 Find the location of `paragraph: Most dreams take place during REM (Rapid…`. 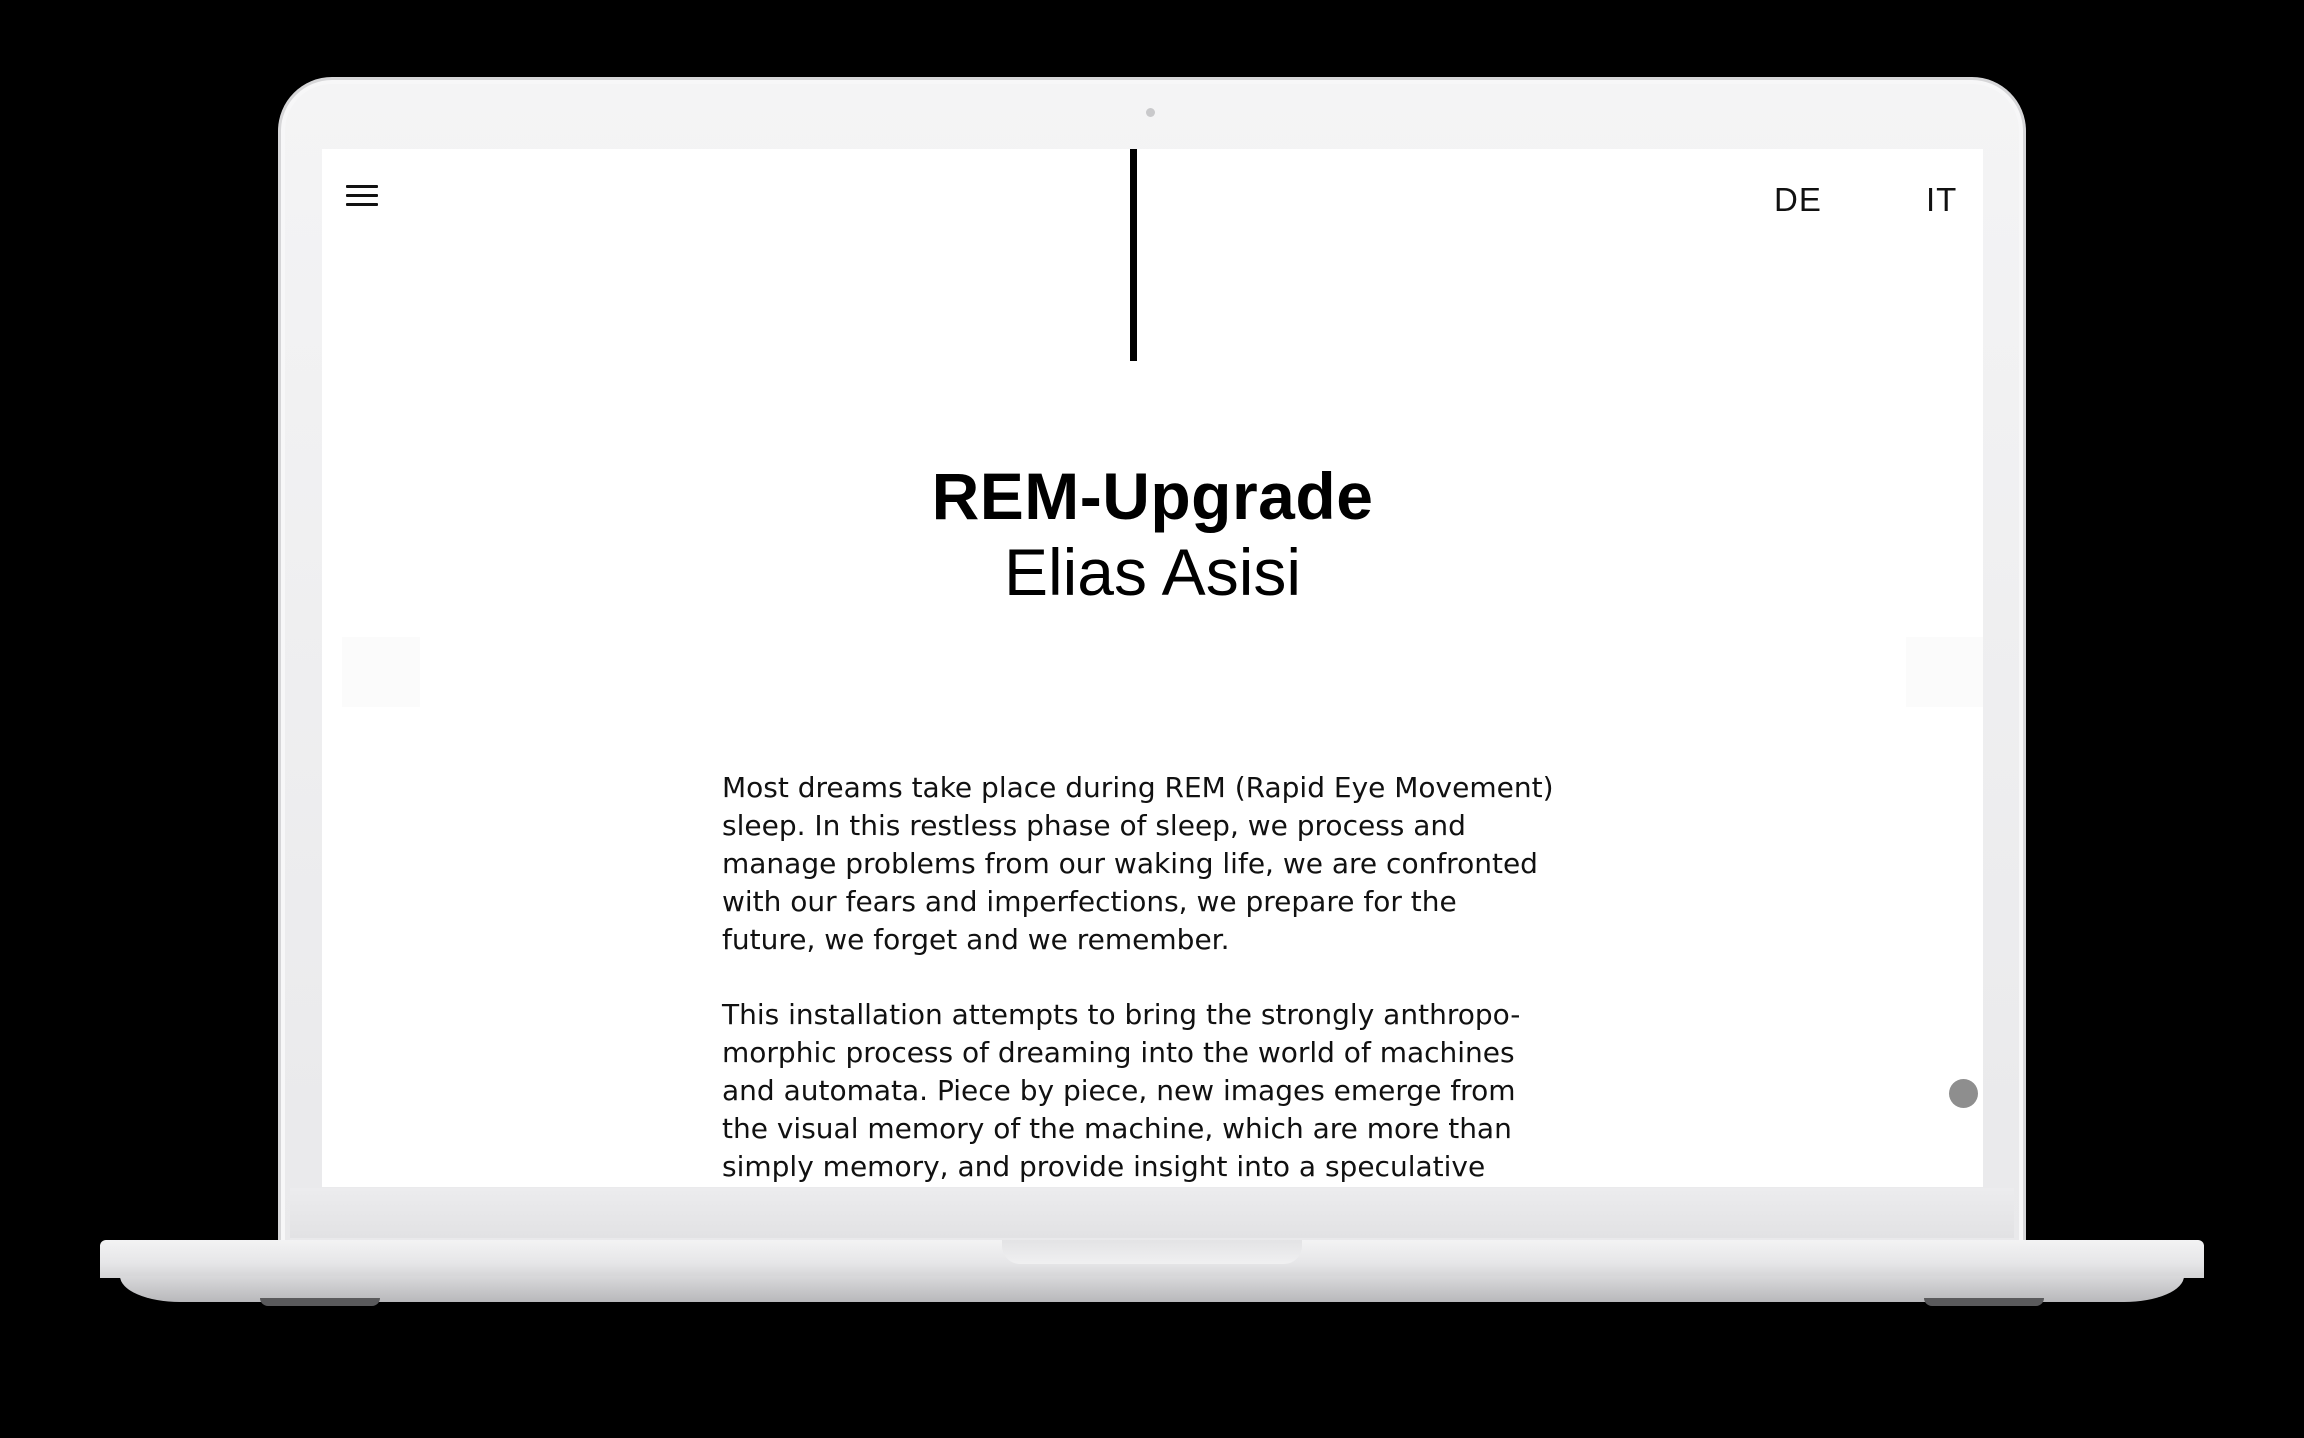

paragraph: Most dreams take place during REM (Rapid… is located at coordinates (1138, 863).